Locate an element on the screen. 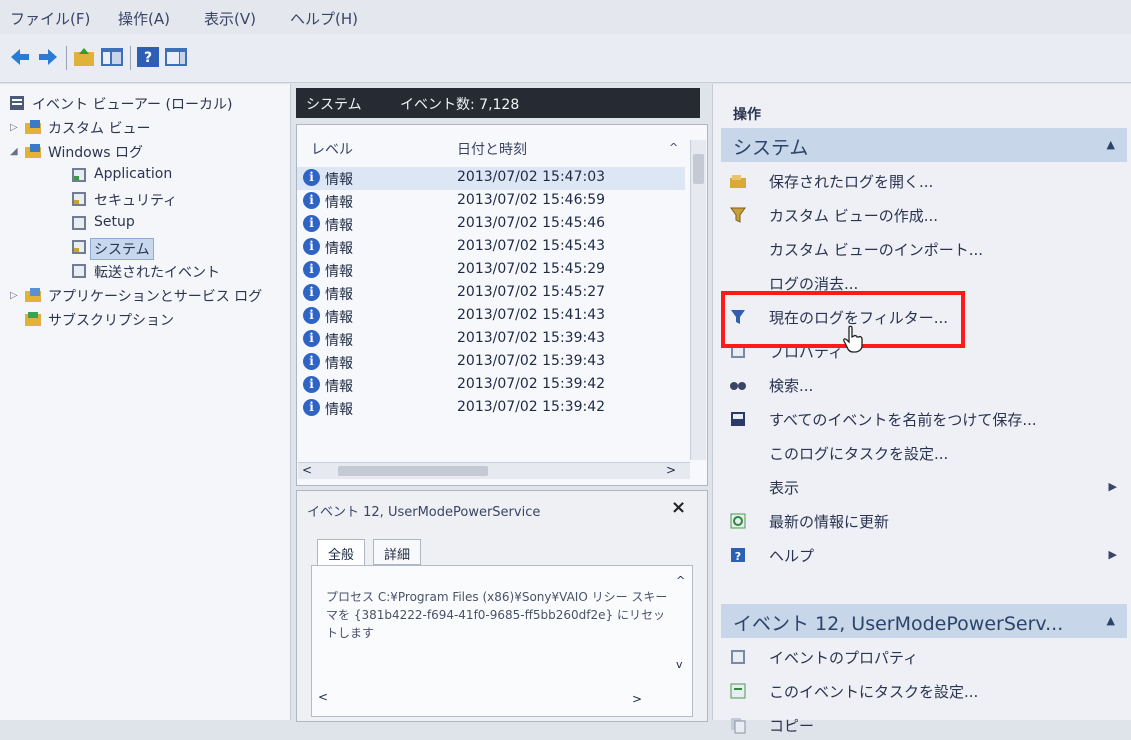  tab-details: 詳細 is located at coordinates (397, 552).